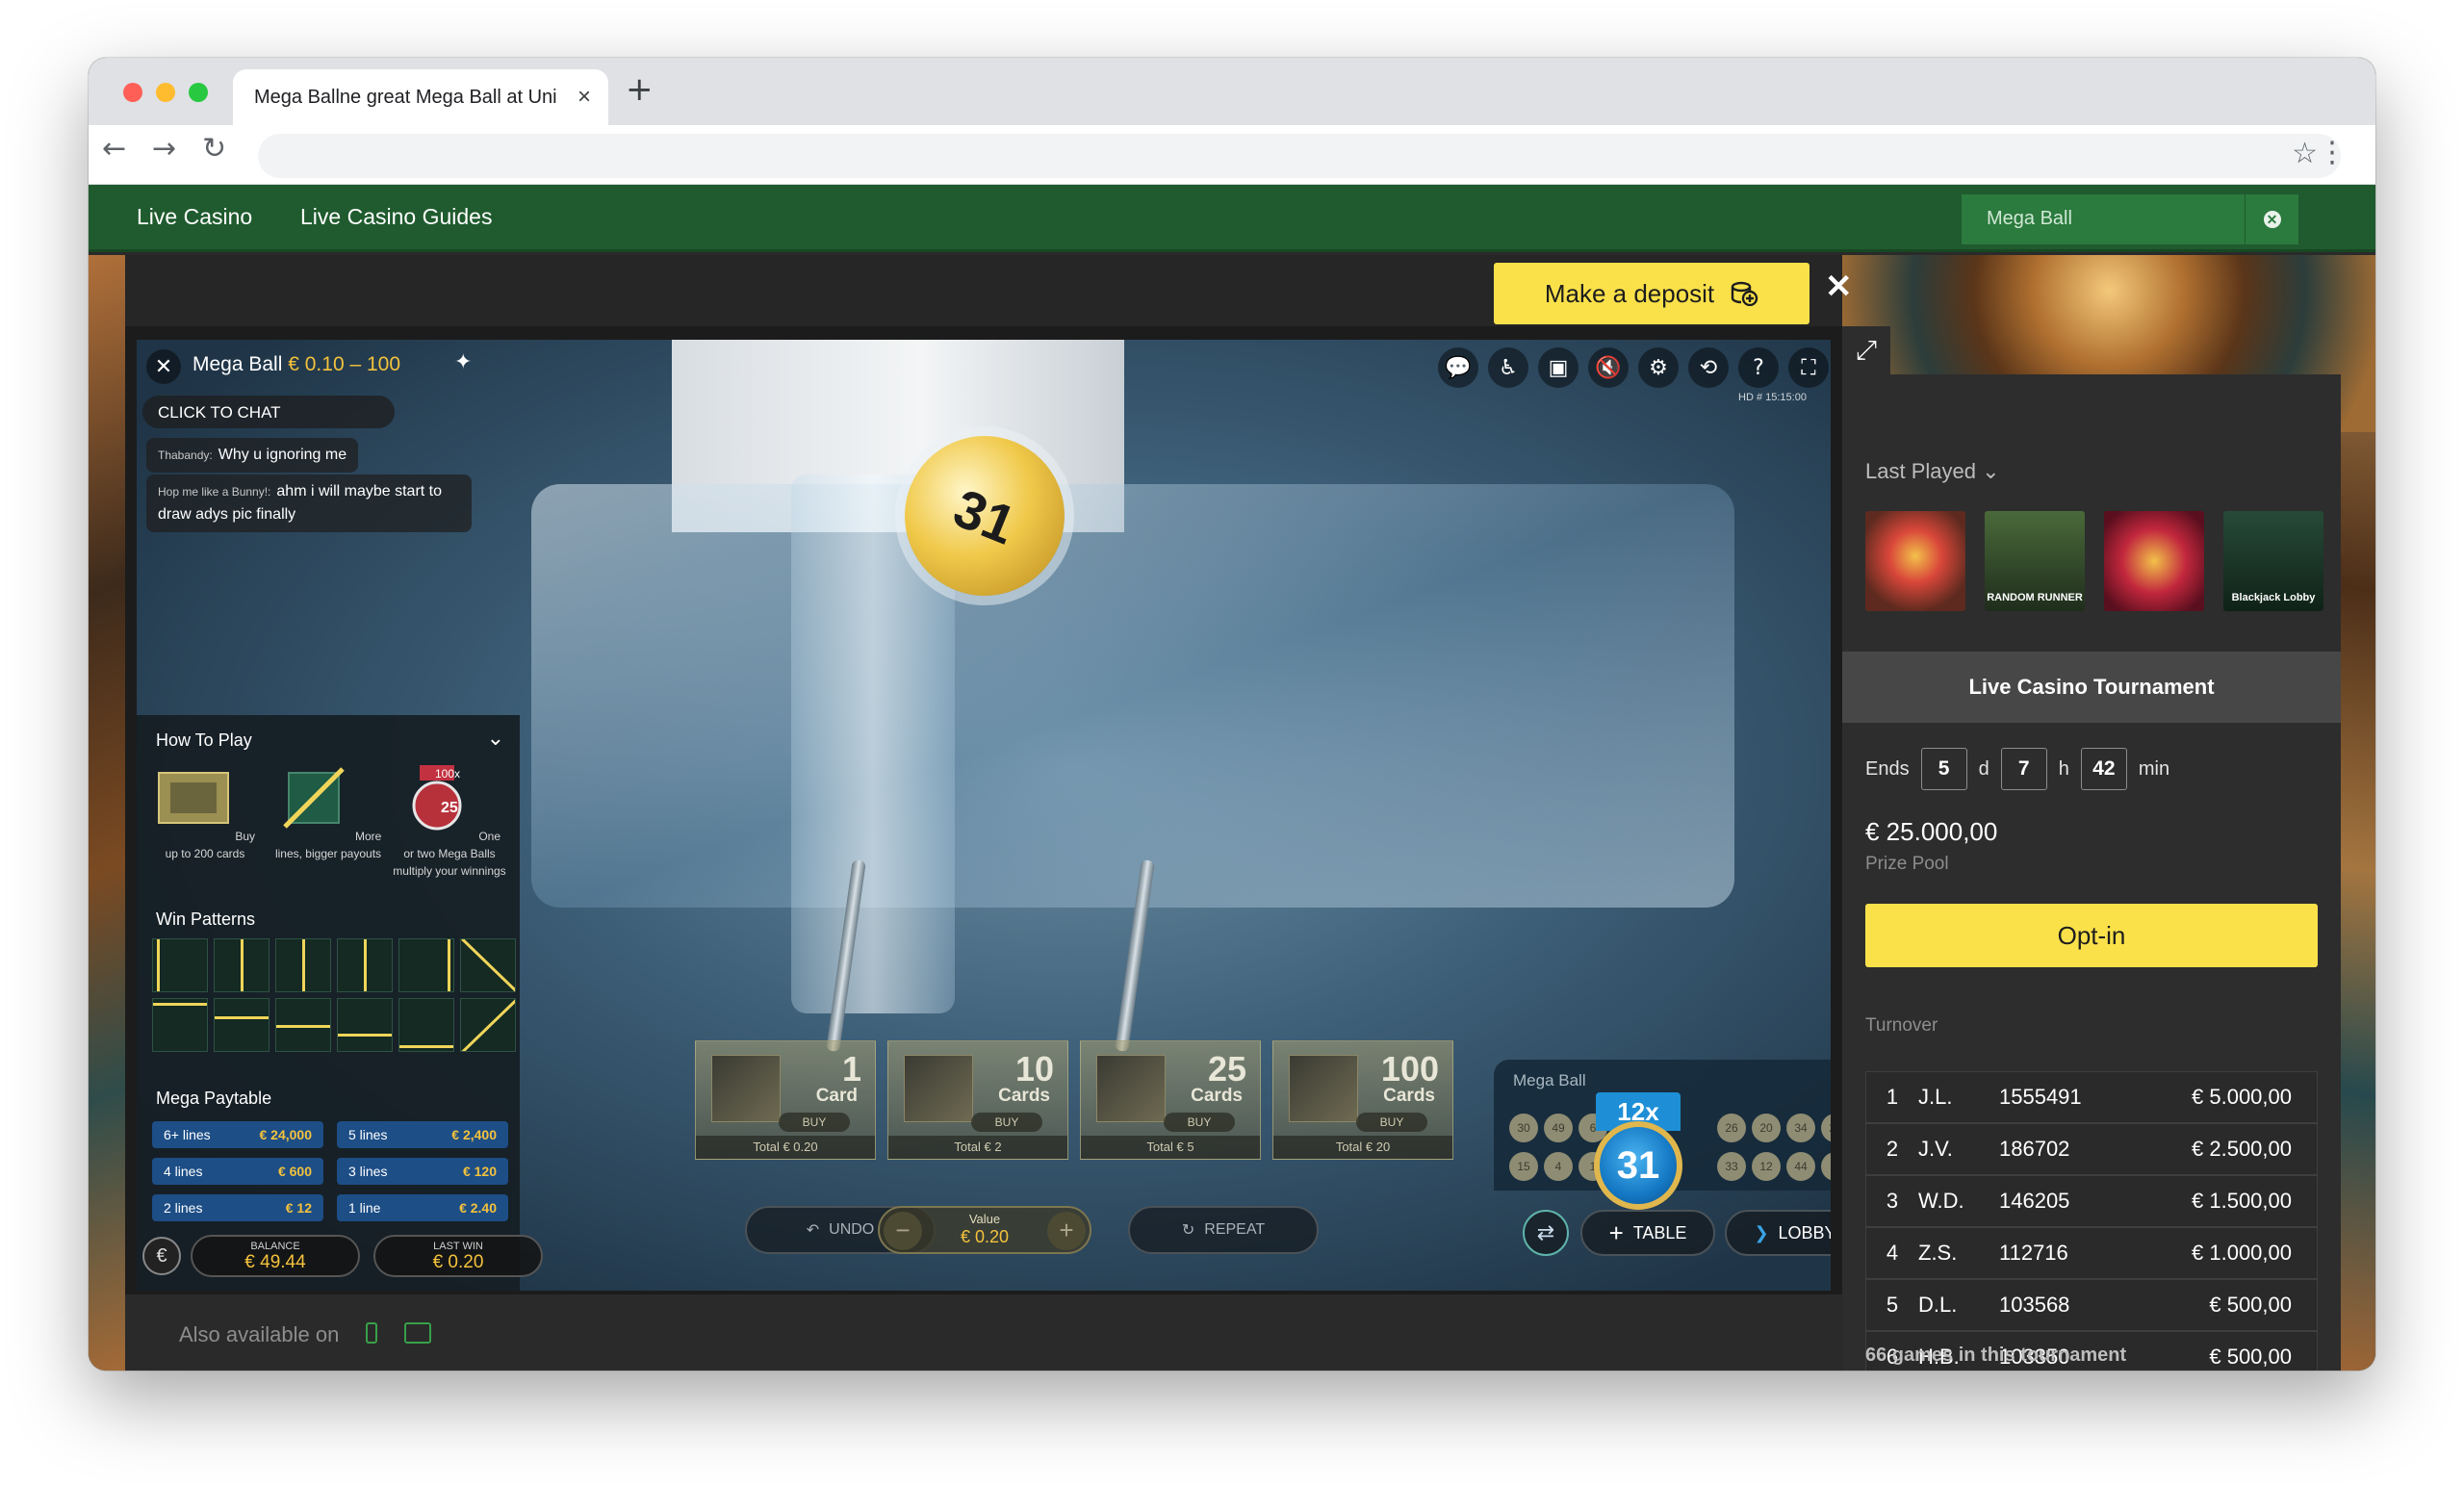 The image size is (2464, 1486). I want to click on mobile-icon, so click(371, 1333).